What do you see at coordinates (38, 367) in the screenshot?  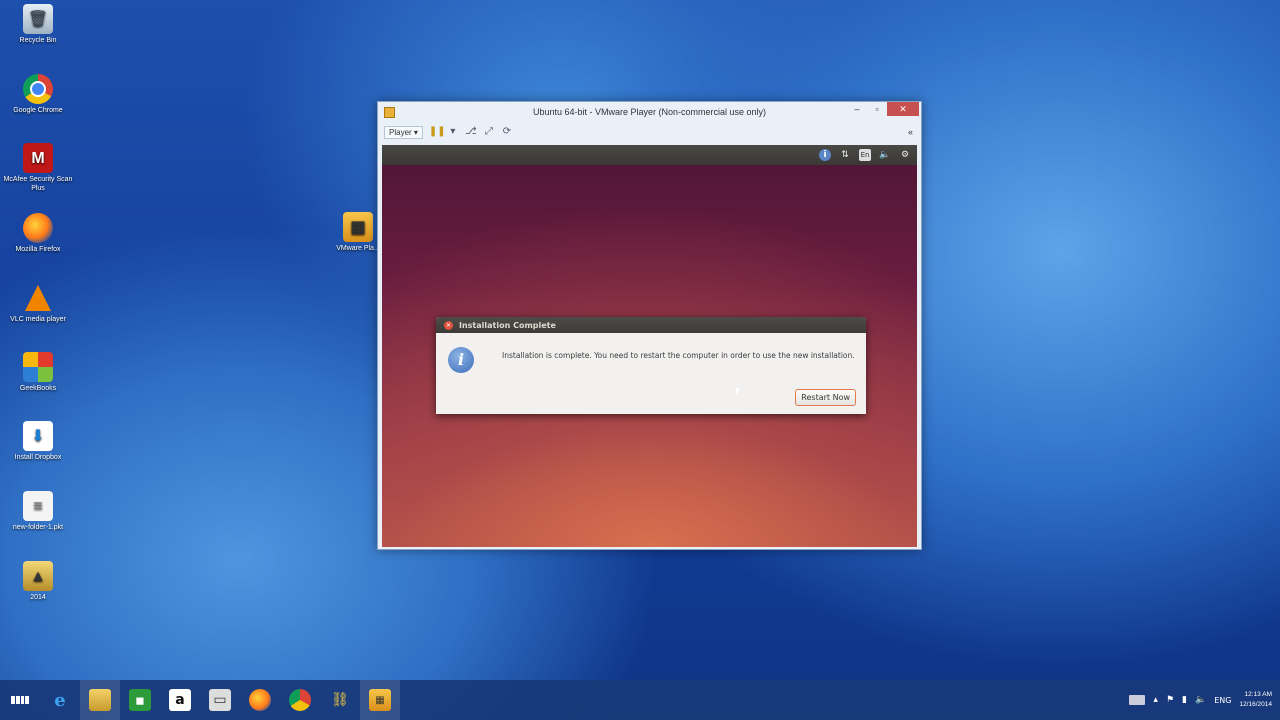 I see `app-tiles-icon` at bounding box center [38, 367].